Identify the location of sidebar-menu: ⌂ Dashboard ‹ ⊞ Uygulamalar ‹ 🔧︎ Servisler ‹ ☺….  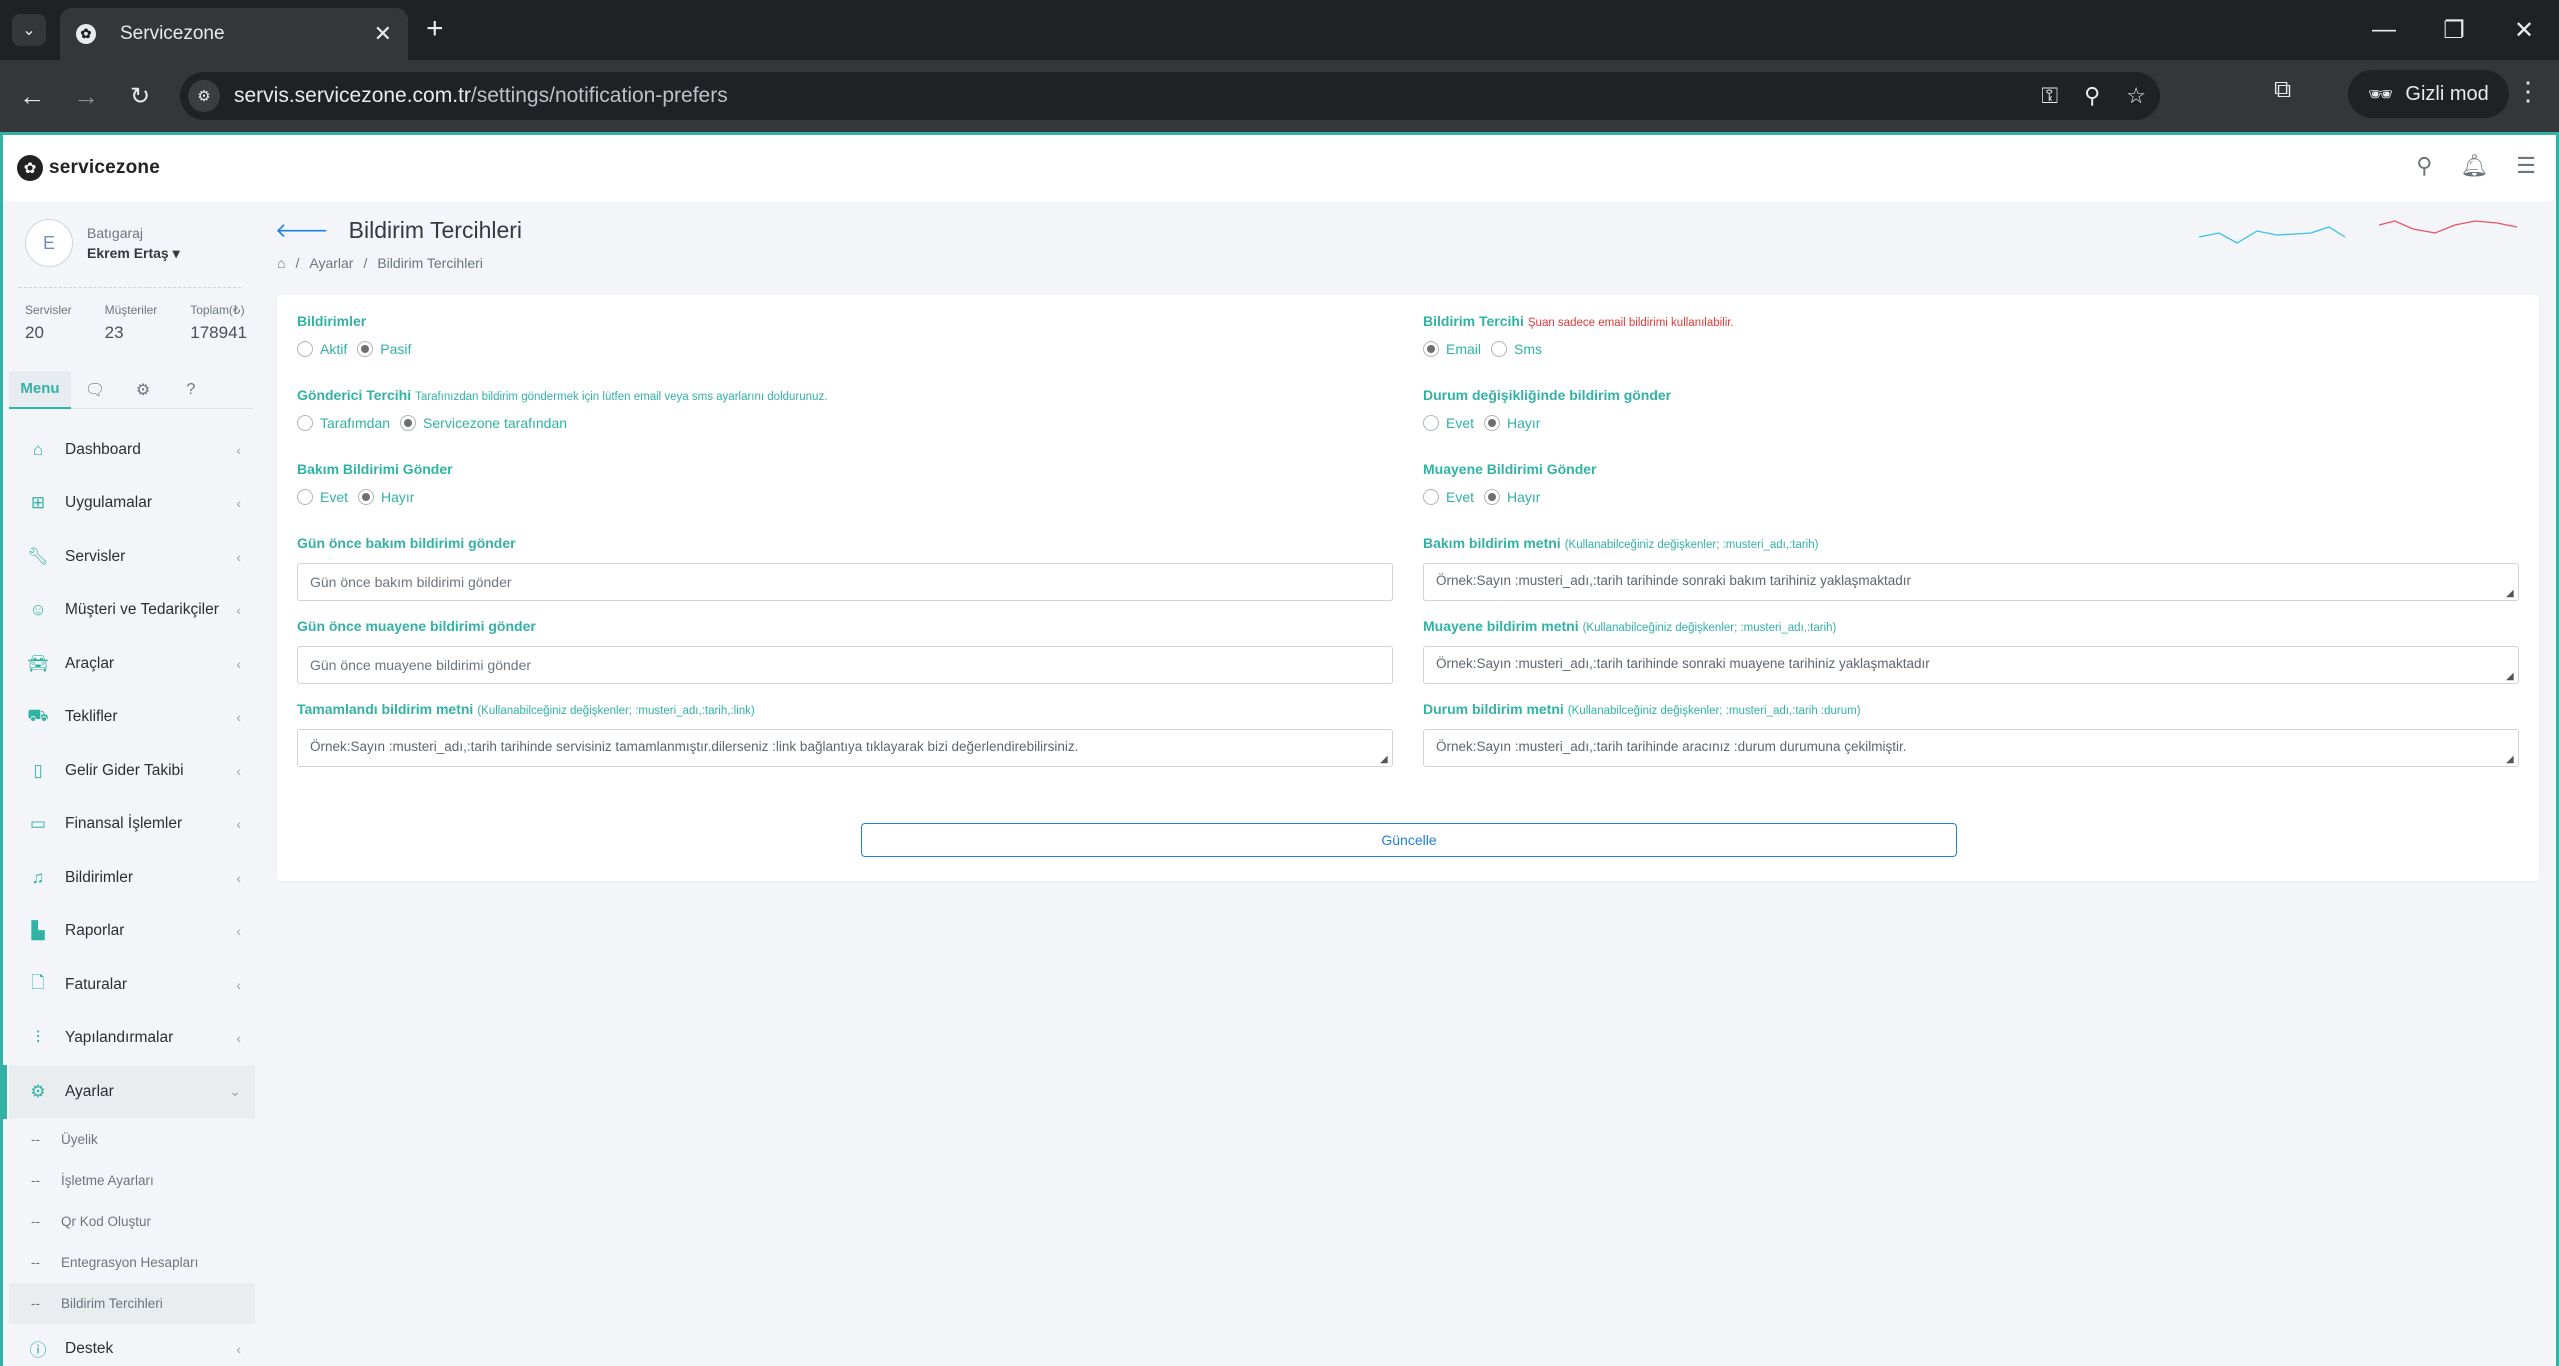
(129, 894).